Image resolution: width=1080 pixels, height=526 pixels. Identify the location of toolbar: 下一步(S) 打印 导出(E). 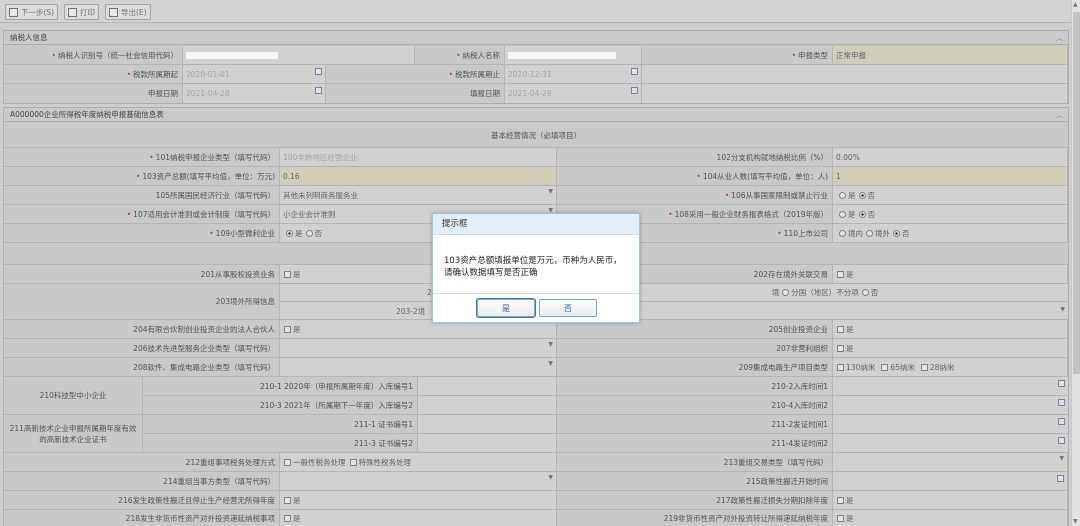
(535, 11).